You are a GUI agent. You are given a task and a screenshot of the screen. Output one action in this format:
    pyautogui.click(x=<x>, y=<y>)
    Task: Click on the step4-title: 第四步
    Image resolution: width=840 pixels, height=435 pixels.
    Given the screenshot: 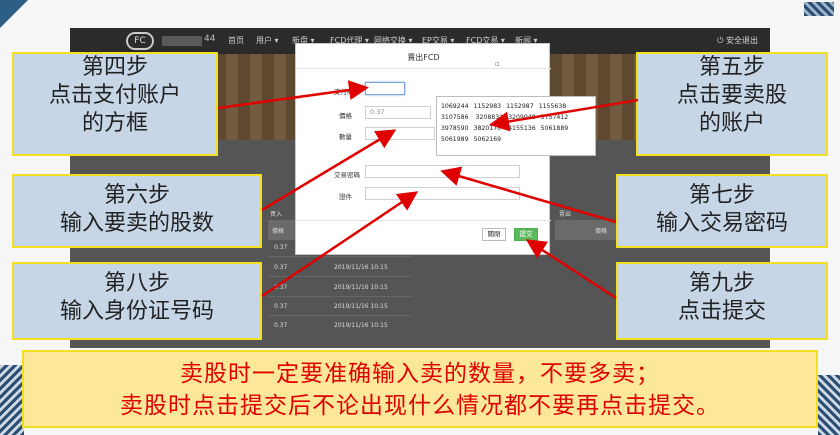 What is the action you would take?
    pyautogui.click(x=114, y=67)
    